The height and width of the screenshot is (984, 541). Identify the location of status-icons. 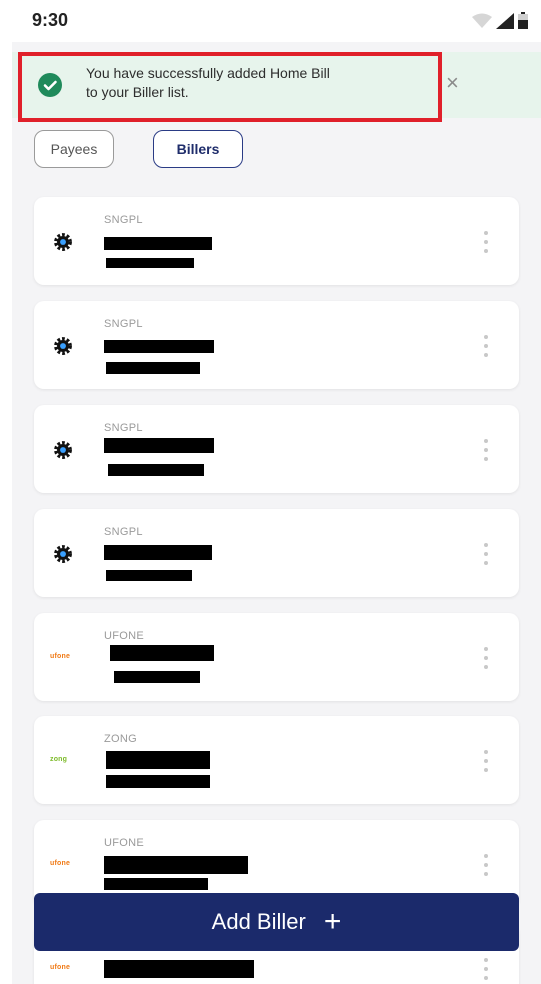
(500, 20).